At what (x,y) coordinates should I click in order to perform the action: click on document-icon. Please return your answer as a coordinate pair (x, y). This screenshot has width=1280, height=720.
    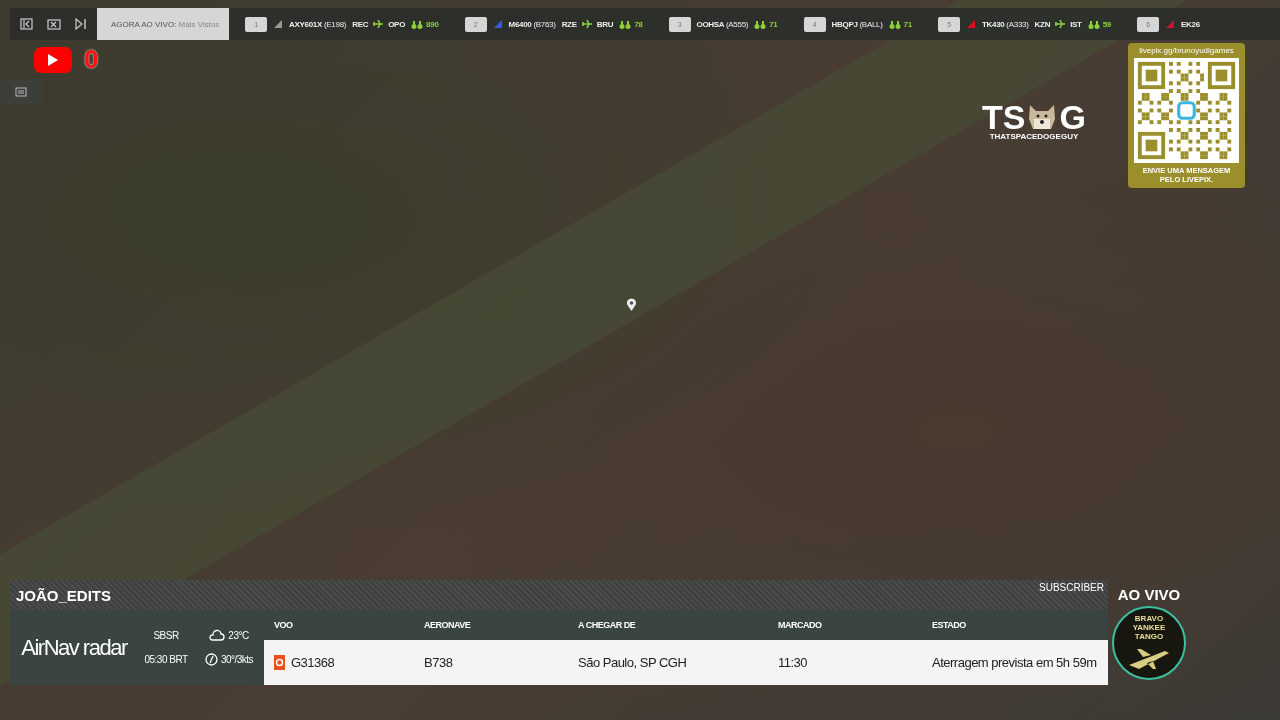
    Looking at the image, I should click on (21, 92).